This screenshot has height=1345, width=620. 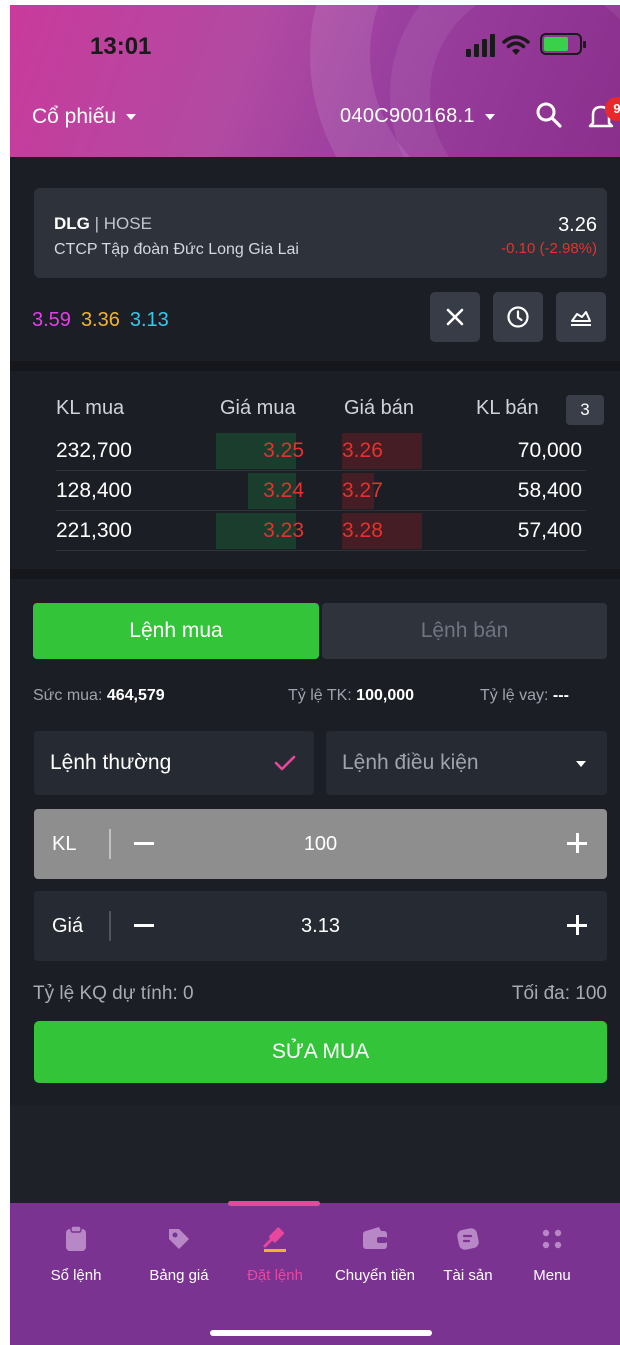 I want to click on price-stepper: Giá 3.13, so click(x=320, y=926).